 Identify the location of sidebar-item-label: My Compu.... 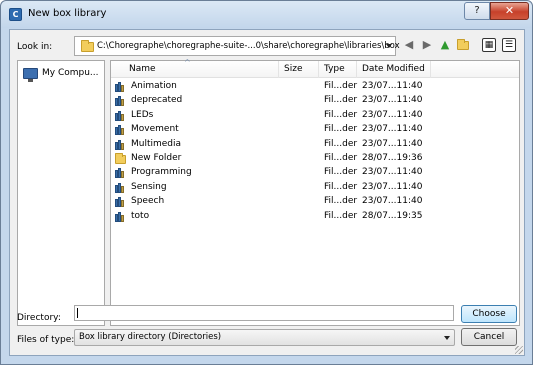
(70, 73).